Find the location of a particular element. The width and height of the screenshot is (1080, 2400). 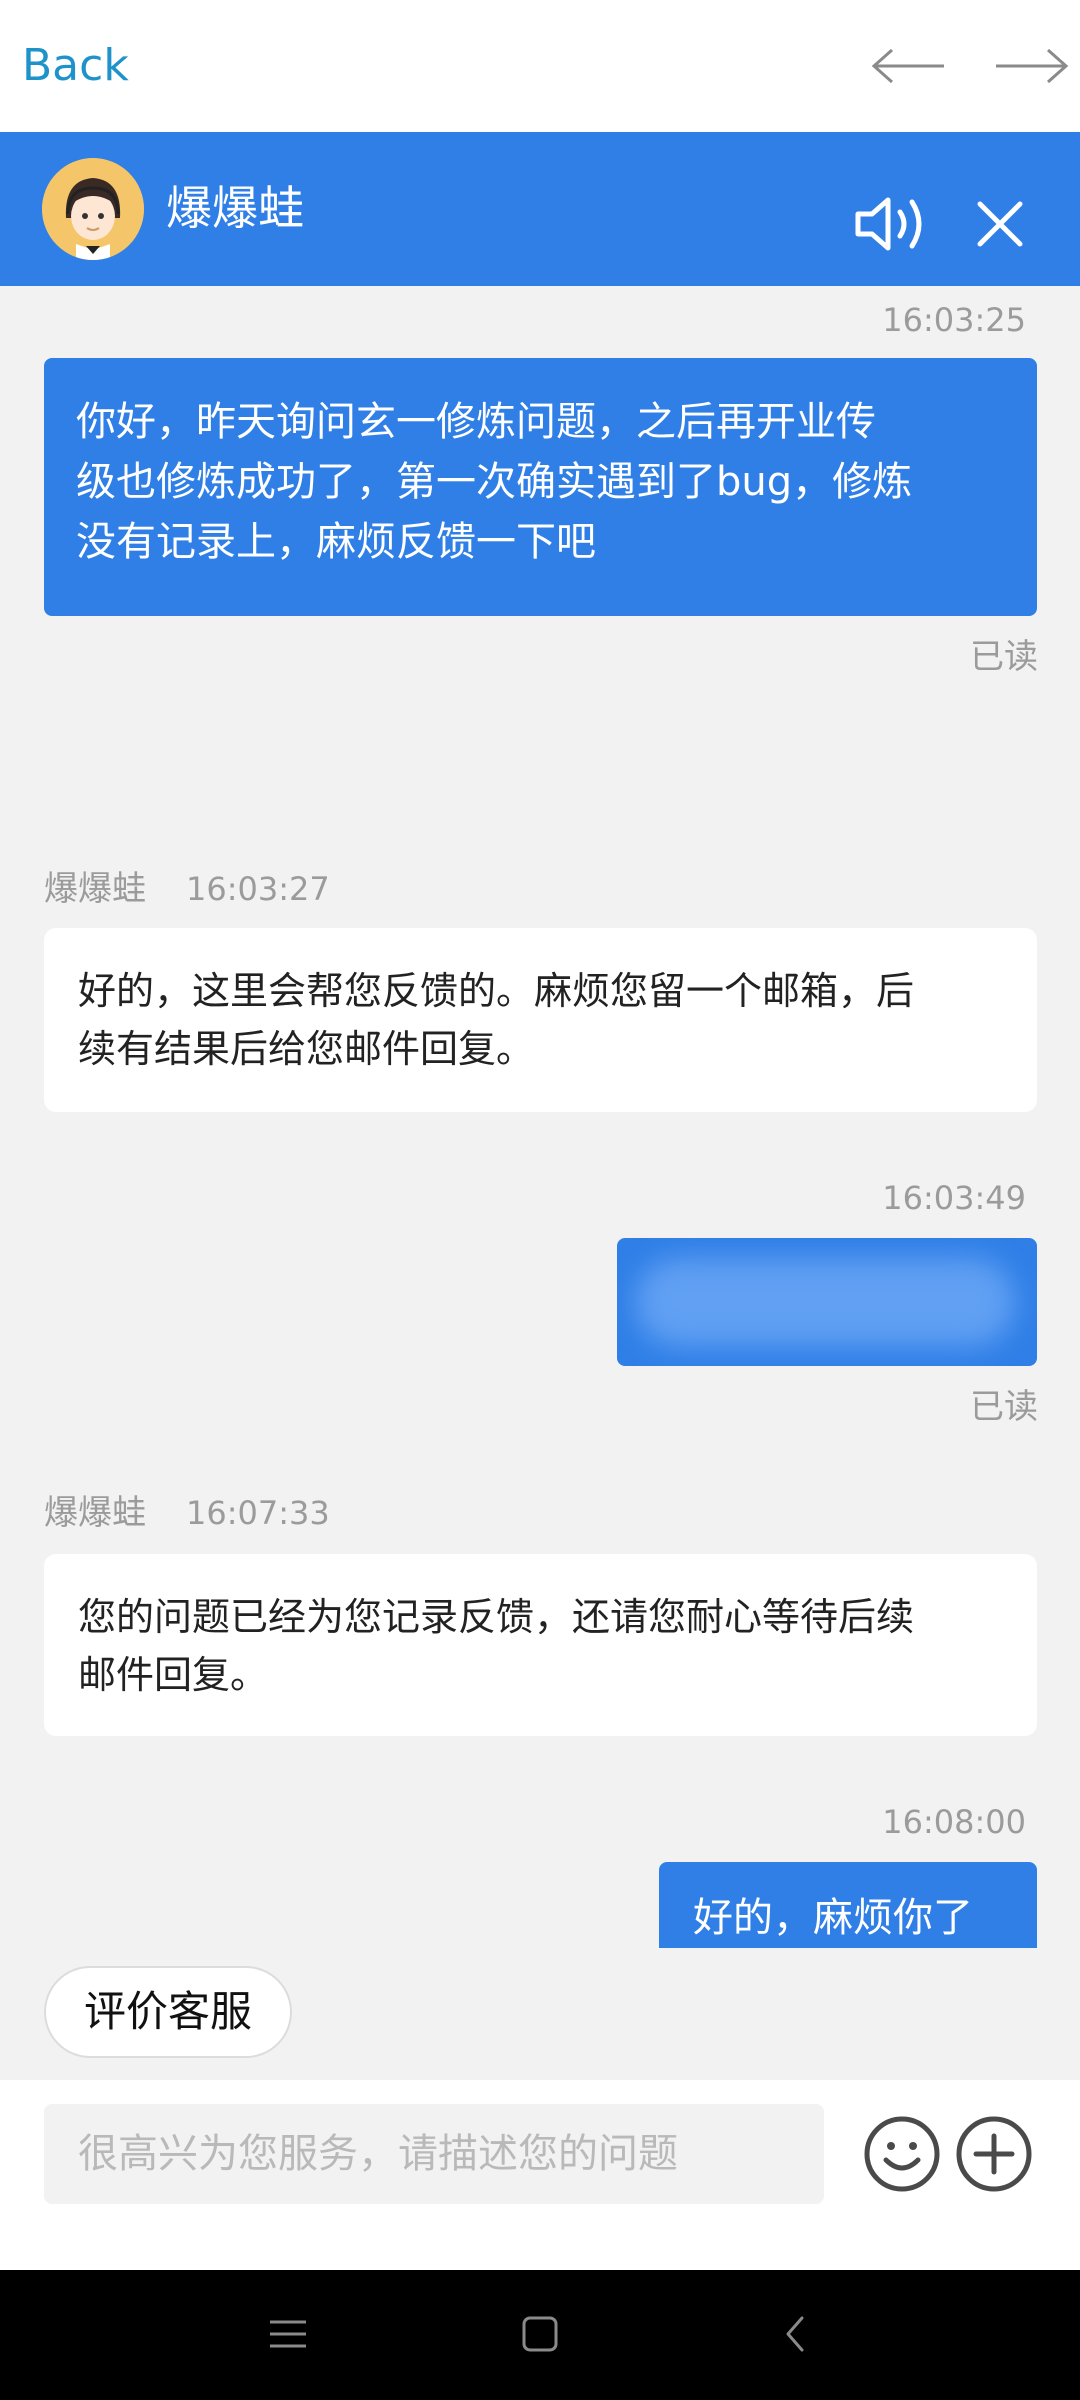

agent-sender-line: 爆爆蛙 16:03:27 is located at coordinates (187, 889).